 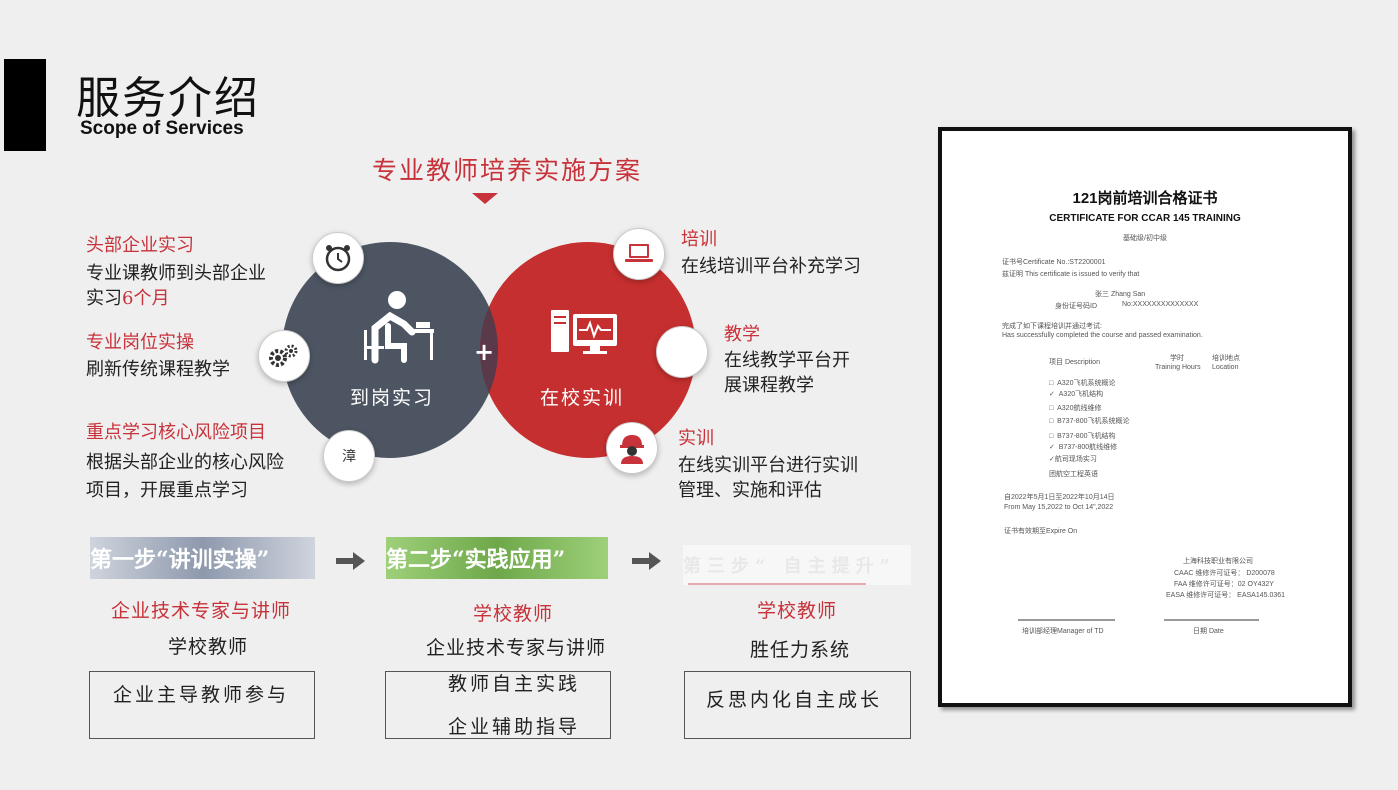 What do you see at coordinates (185, 462) in the screenshot?
I see `left-item-3-line1: 根据头部企业的核心风险` at bounding box center [185, 462].